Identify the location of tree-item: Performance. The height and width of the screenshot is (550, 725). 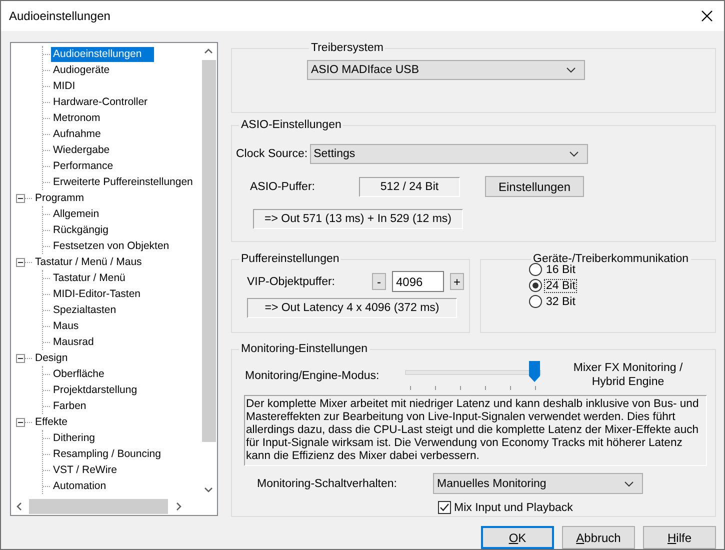
(83, 166).